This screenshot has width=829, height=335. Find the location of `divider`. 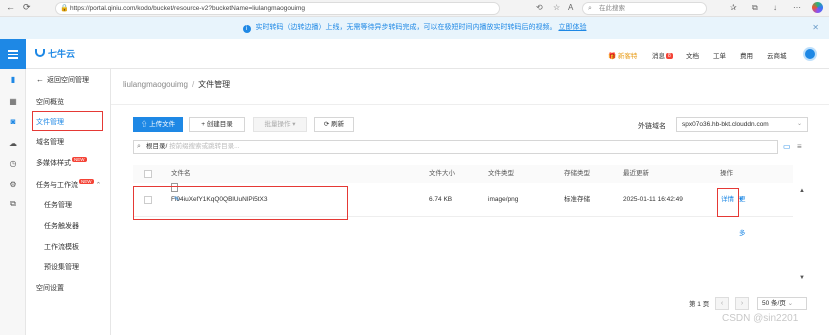

divider is located at coordinates (470, 104).